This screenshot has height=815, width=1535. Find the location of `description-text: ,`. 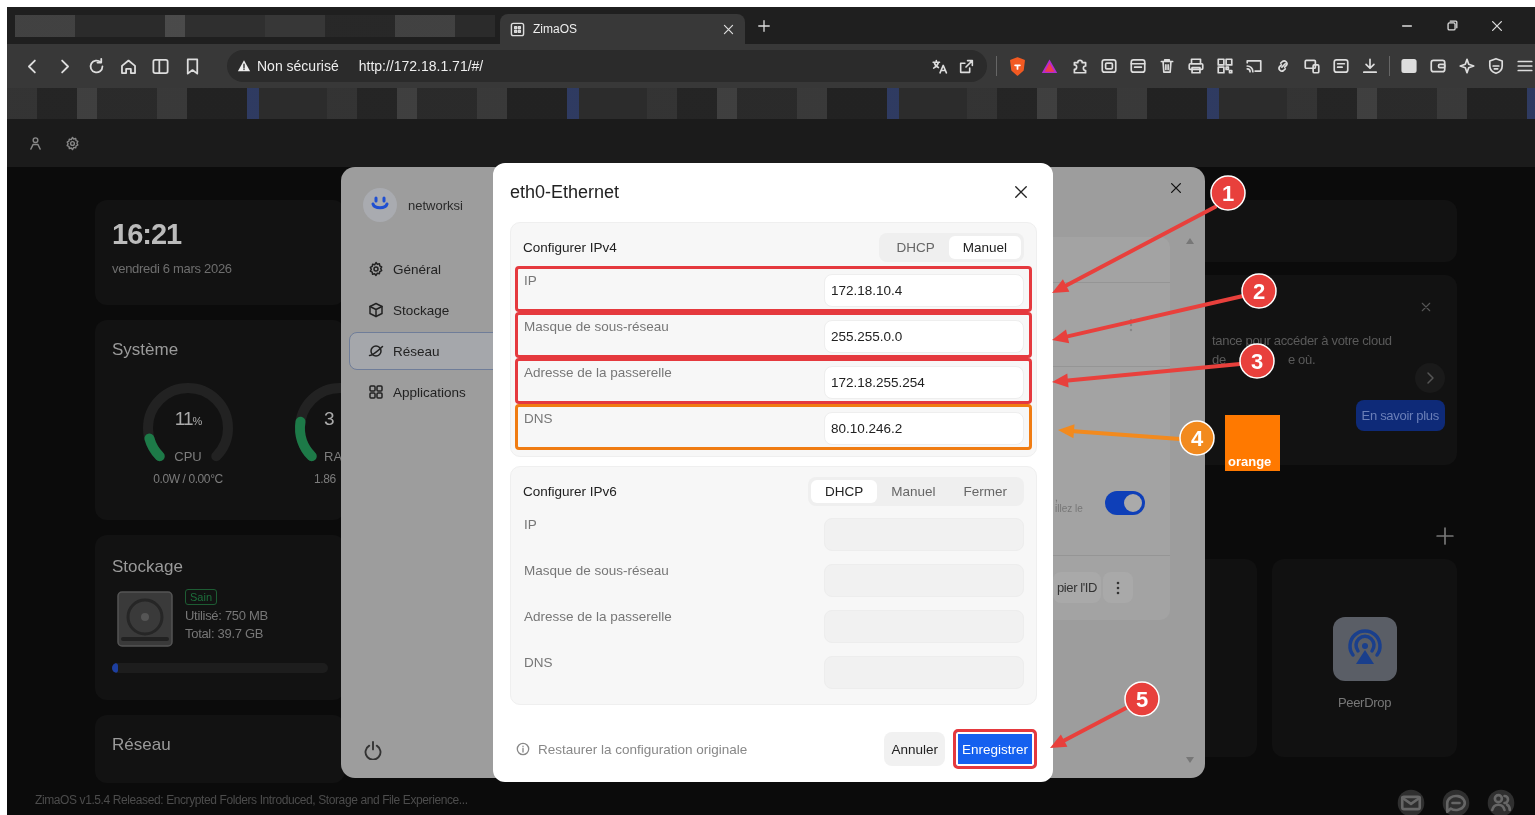

description-text: , is located at coordinates (1057, 497).